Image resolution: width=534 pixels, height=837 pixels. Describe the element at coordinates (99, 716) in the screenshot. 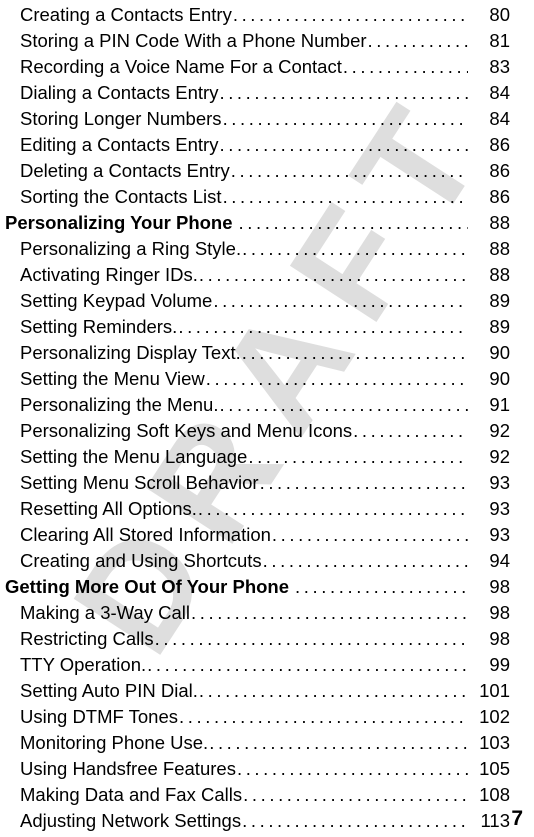

I see `toc-entry-title: Using DTMF Tones` at that location.